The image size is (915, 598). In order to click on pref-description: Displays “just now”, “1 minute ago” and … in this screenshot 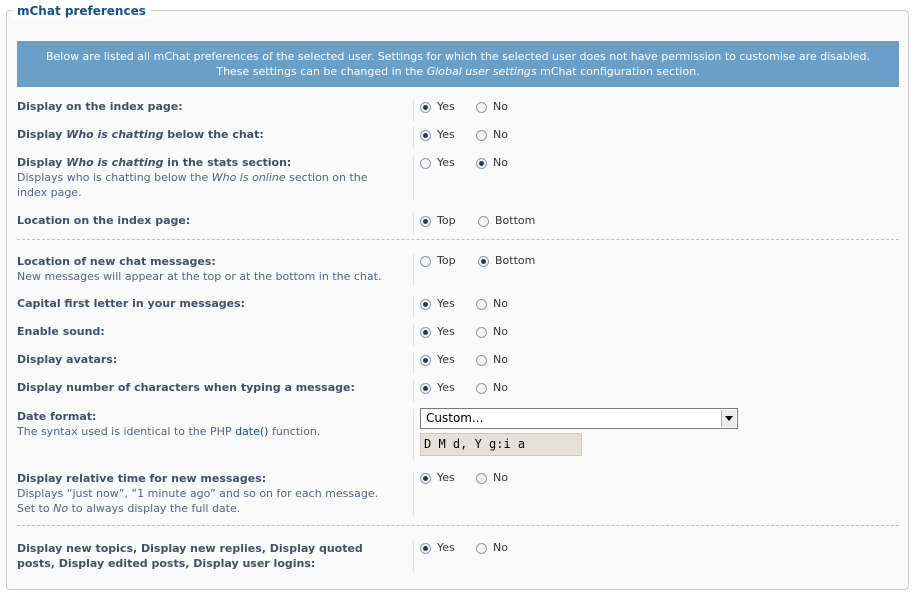, I will do `click(198, 493)`.